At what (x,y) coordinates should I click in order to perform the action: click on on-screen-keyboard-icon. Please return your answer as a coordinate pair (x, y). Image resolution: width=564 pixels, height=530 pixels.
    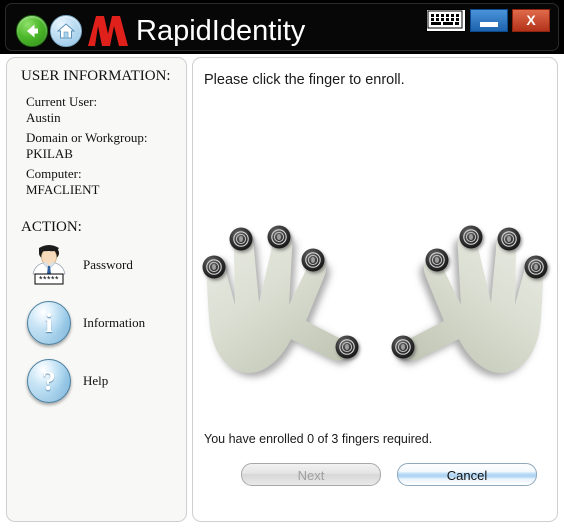
    Looking at the image, I should click on (445, 19).